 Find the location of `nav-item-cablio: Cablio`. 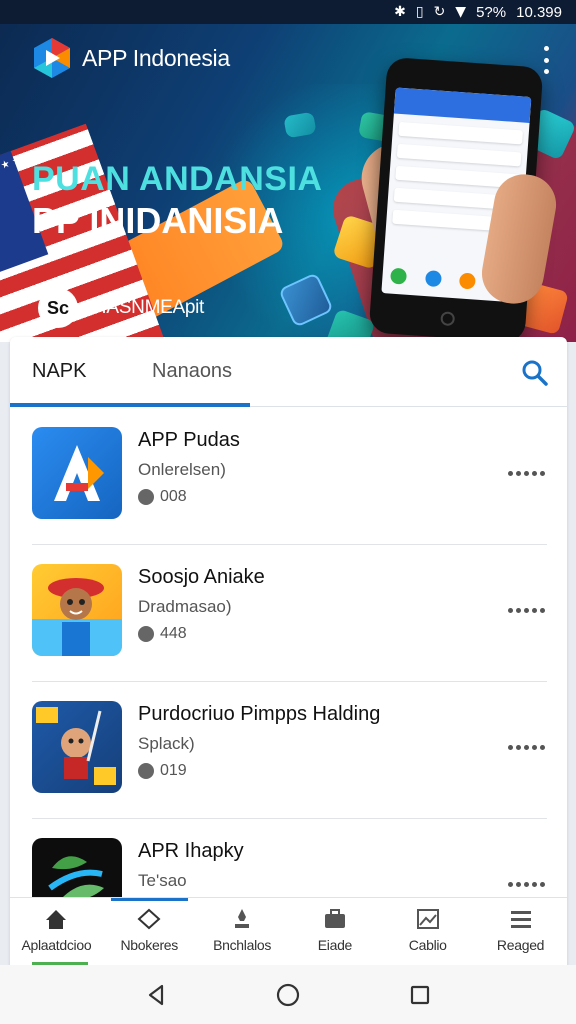

nav-item-cablio: Cablio is located at coordinates (427, 931).